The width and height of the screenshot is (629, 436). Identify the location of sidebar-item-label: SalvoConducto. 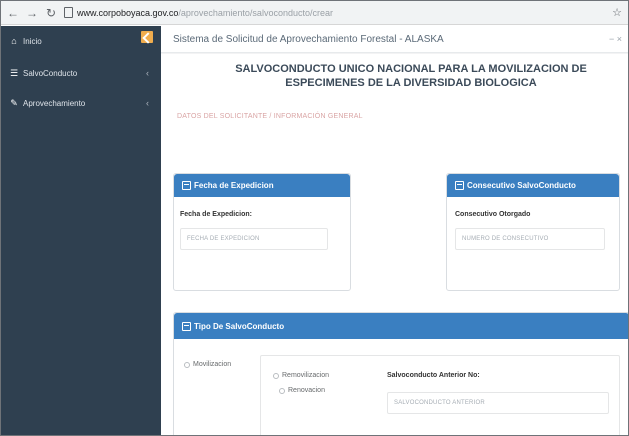
(50, 73).